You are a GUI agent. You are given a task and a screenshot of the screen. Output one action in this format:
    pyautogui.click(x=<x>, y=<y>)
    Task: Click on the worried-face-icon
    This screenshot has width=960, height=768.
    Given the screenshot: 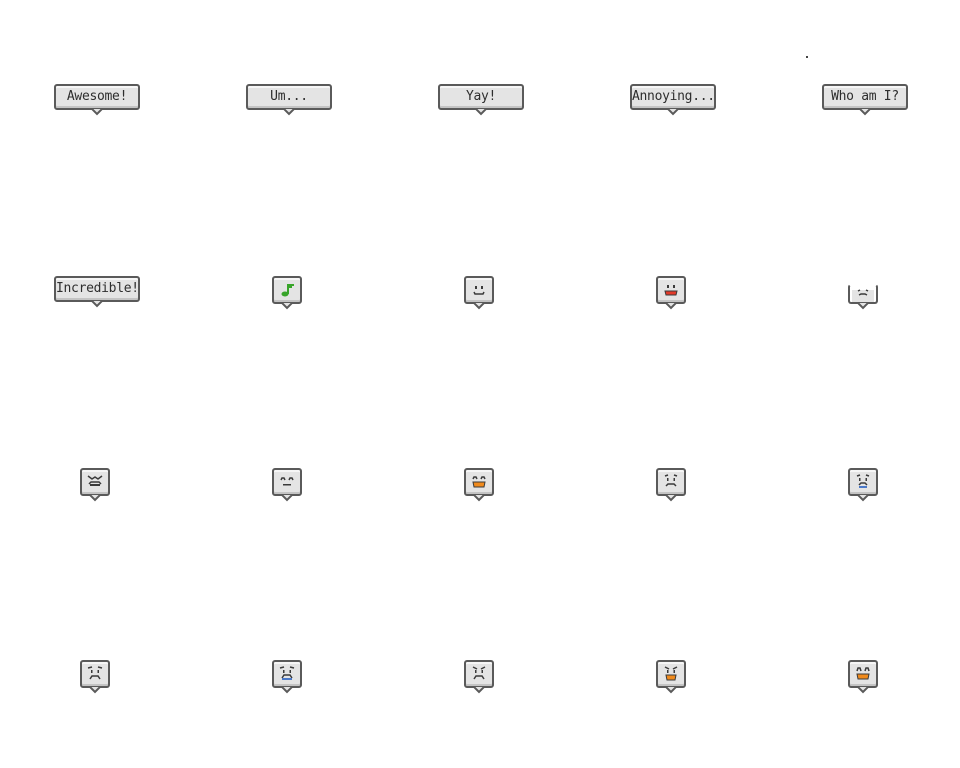 What is the action you would take?
    pyautogui.click(x=671, y=480)
    